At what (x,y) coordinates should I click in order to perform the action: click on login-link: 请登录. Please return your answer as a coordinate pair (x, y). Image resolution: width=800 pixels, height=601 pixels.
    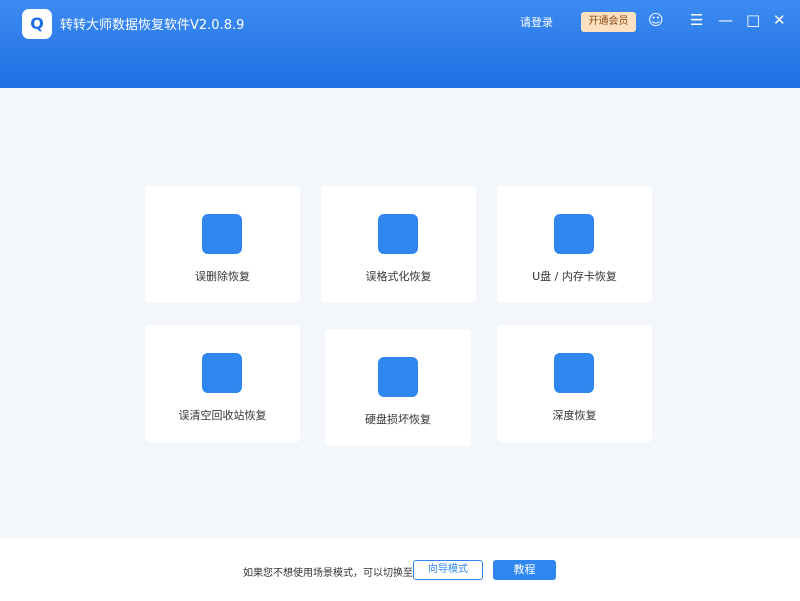
    Looking at the image, I should click on (536, 22).